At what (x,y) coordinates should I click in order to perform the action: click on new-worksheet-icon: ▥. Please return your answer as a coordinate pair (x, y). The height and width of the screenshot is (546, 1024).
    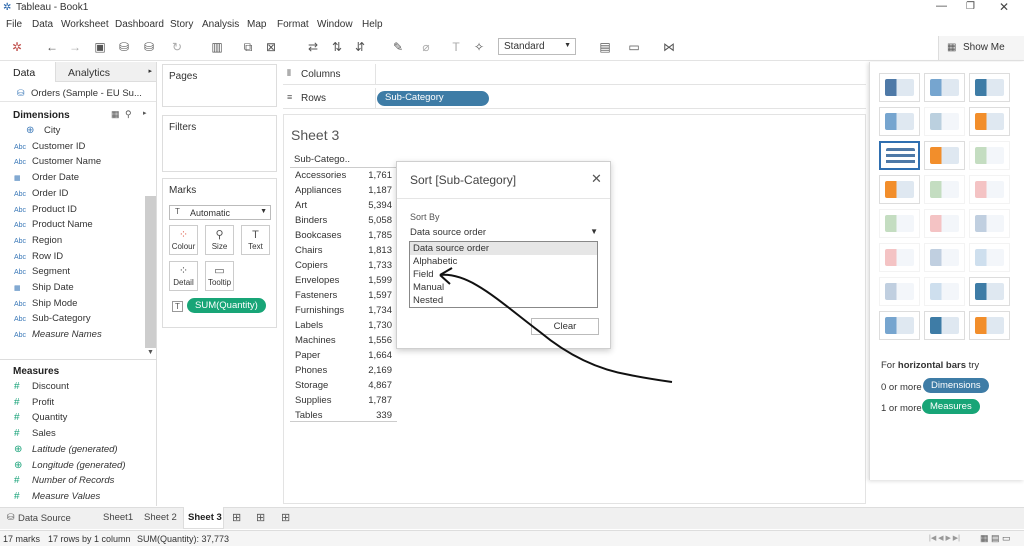
    Looking at the image, I should click on (217, 47).